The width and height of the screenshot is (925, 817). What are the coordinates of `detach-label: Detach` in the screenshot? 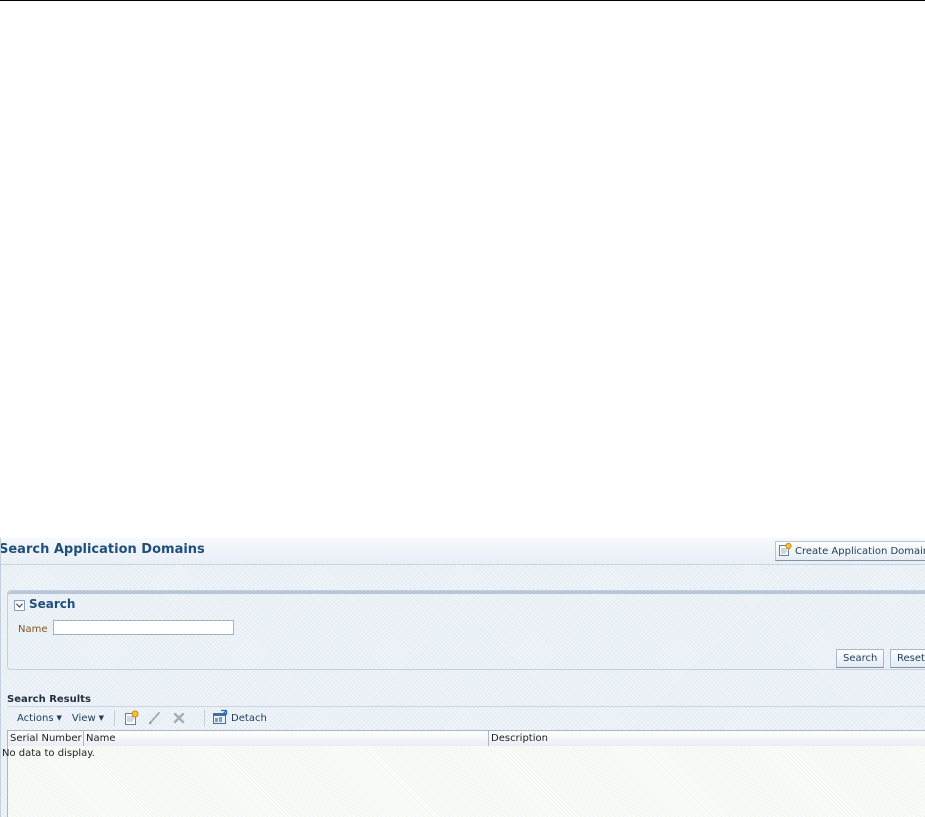 It's located at (249, 718).